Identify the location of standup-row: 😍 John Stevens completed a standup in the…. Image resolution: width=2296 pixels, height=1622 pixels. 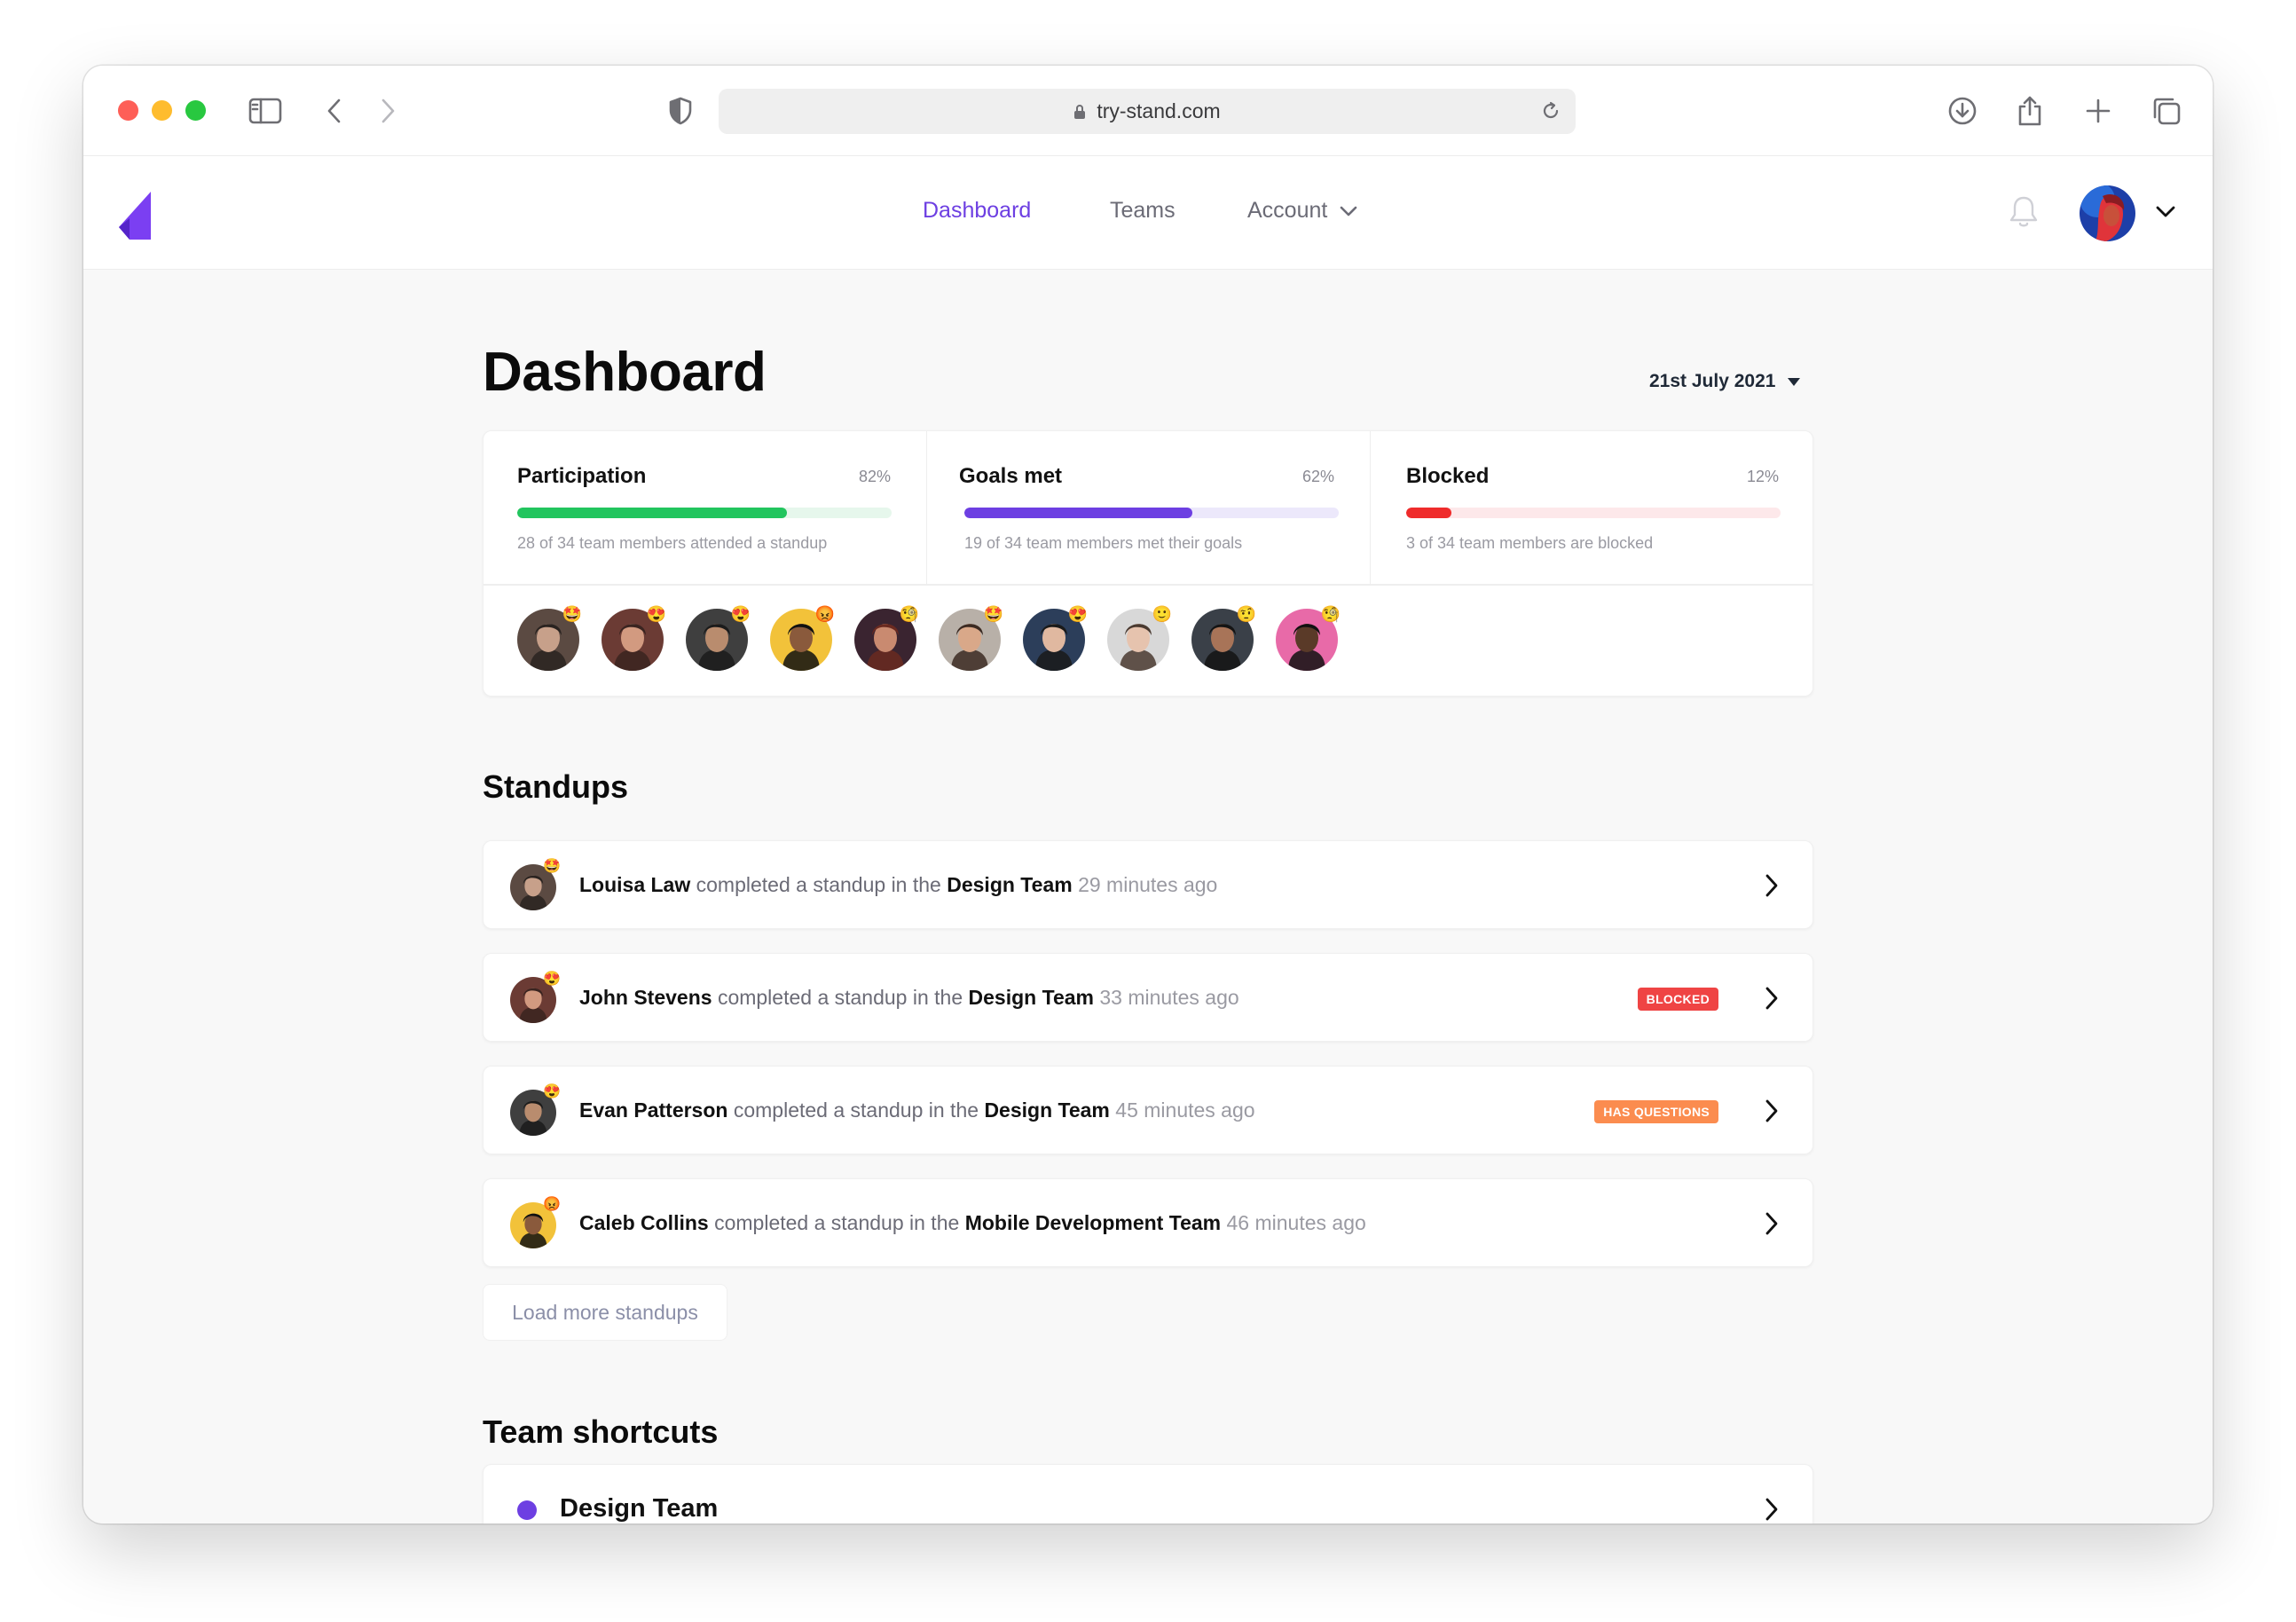
(1148, 998).